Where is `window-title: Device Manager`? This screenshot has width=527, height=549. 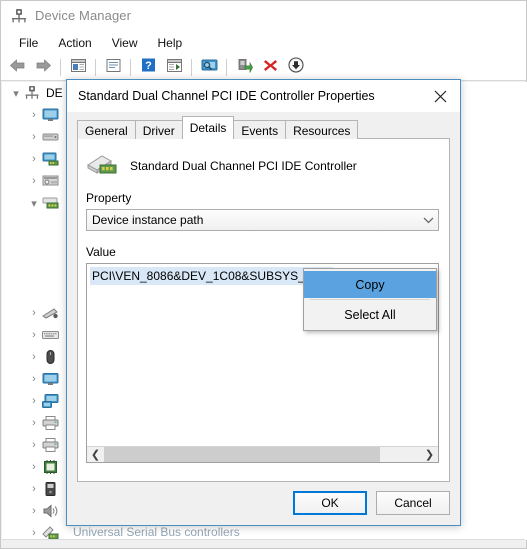 window-title: Device Manager is located at coordinates (83, 15).